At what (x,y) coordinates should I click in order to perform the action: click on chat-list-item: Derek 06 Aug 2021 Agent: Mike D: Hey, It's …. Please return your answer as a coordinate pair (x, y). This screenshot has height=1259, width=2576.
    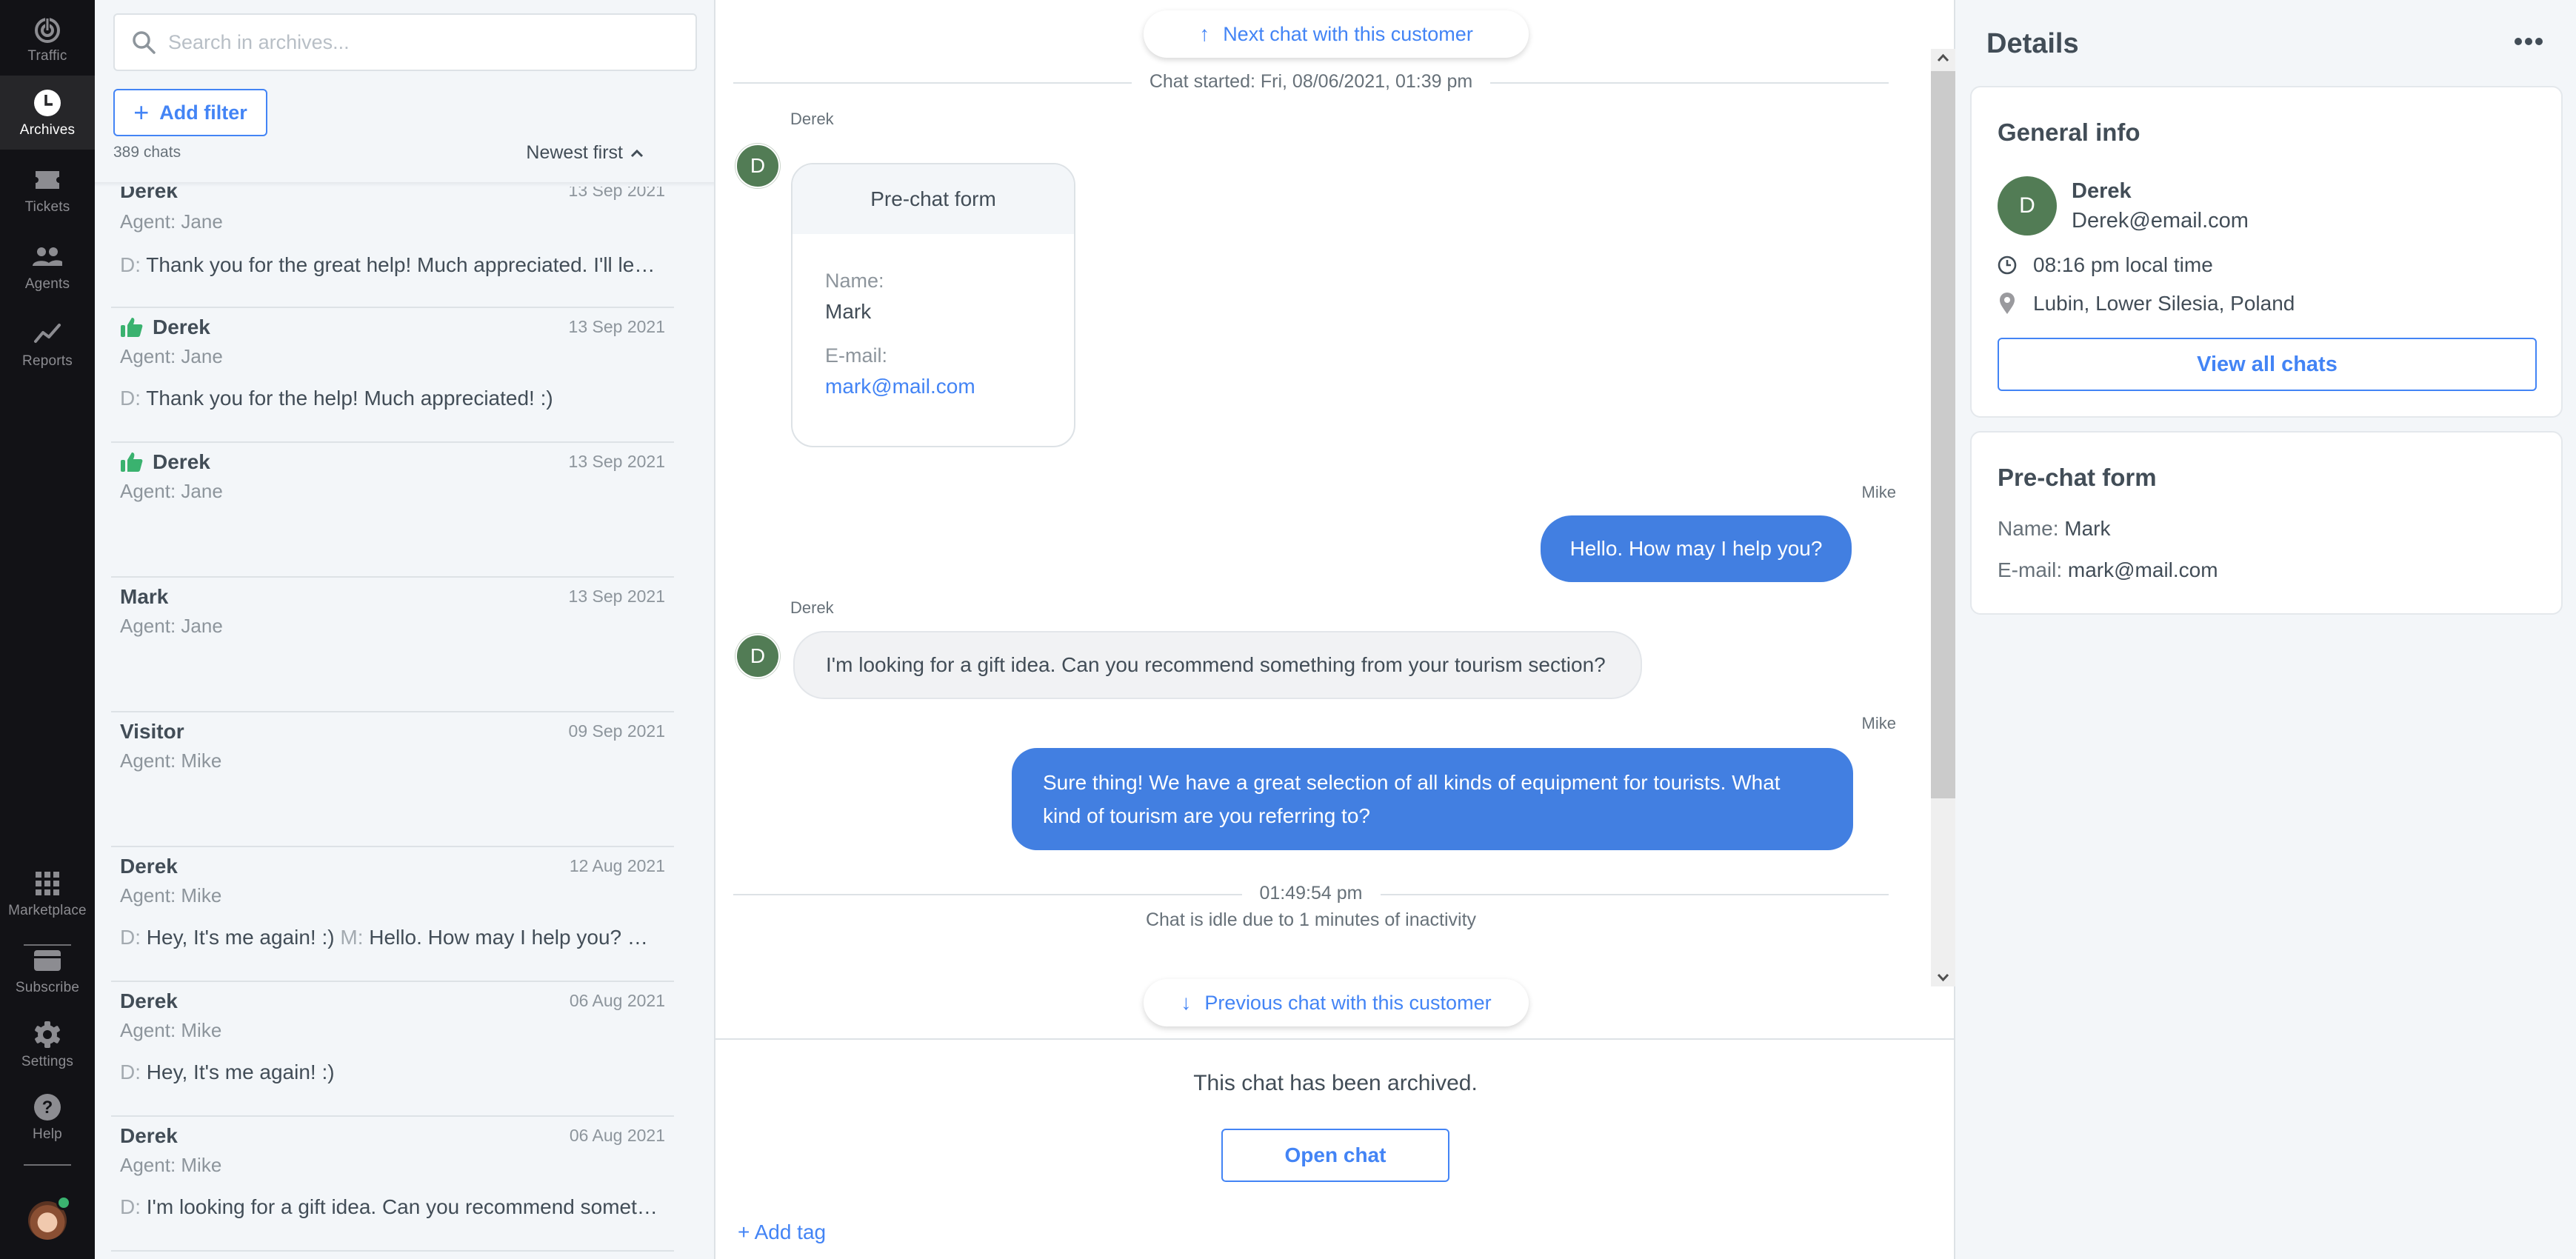
    Looking at the image, I should click on (392, 1049).